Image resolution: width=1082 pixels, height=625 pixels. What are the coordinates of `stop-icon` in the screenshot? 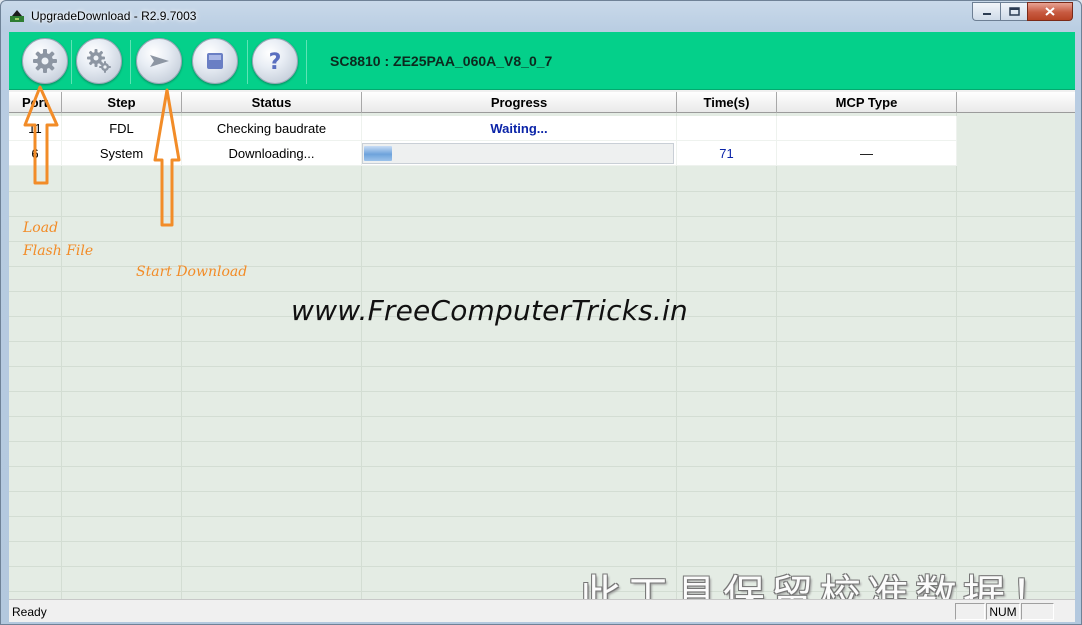 It's located at (215, 61).